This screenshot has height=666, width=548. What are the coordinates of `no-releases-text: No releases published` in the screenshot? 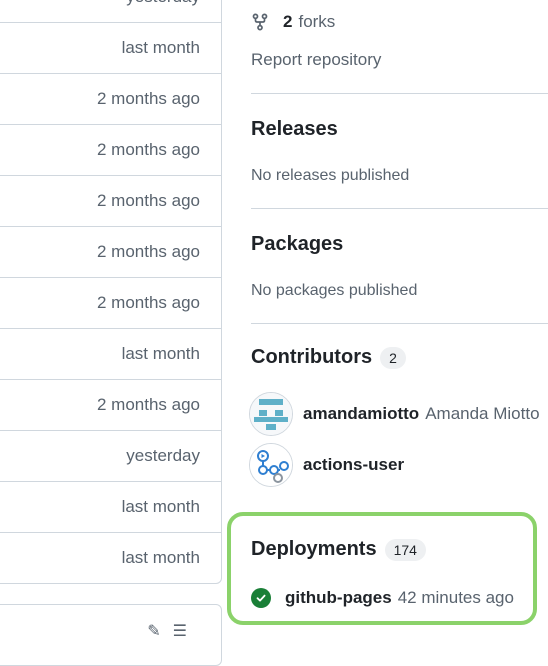 It's located at (330, 175).